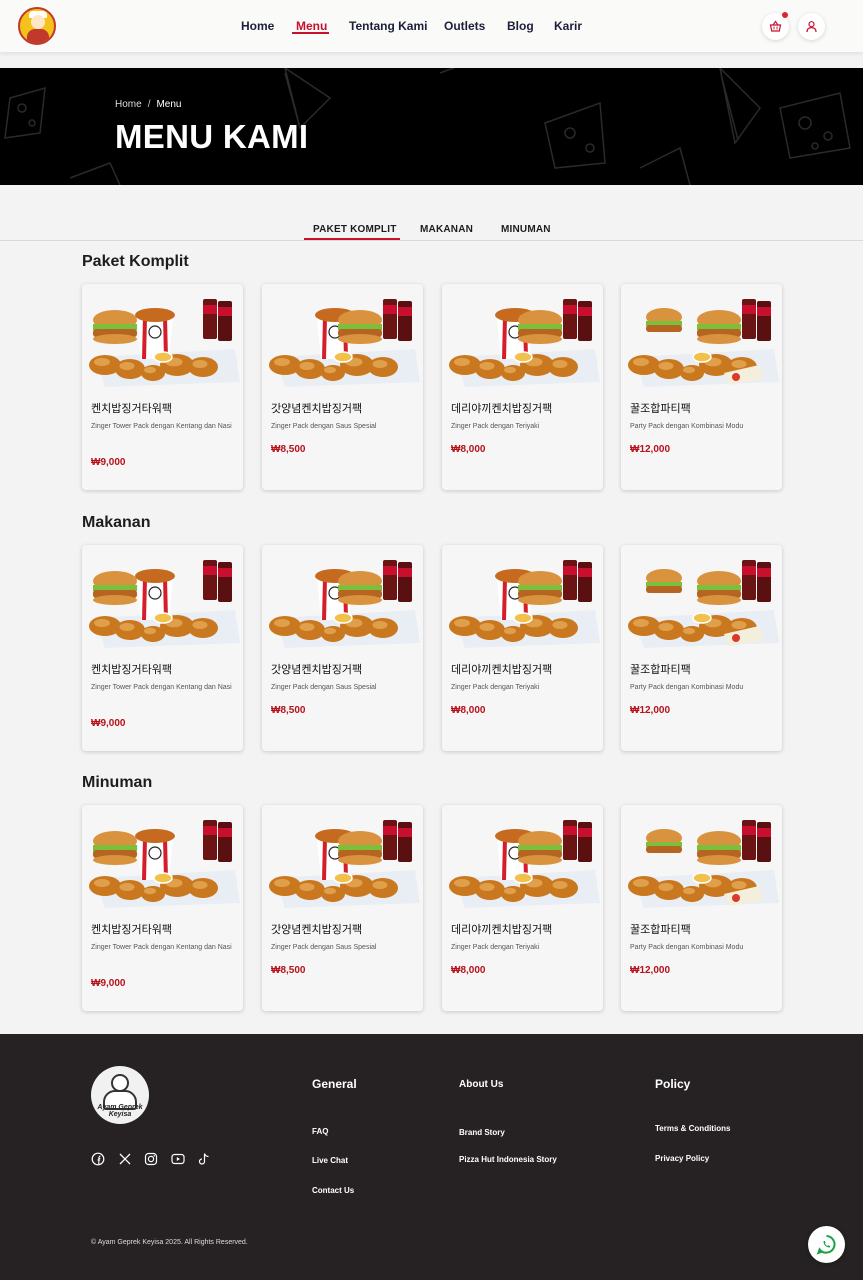  I want to click on breadcrumb-home: Home, so click(128, 104).